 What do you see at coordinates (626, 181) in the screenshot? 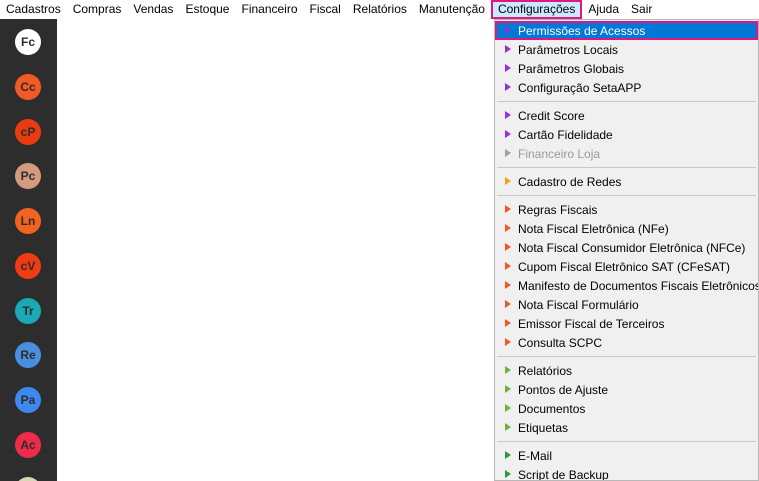
I see `menu-item-cadastro-de-redes: Cadastro de Redes` at bounding box center [626, 181].